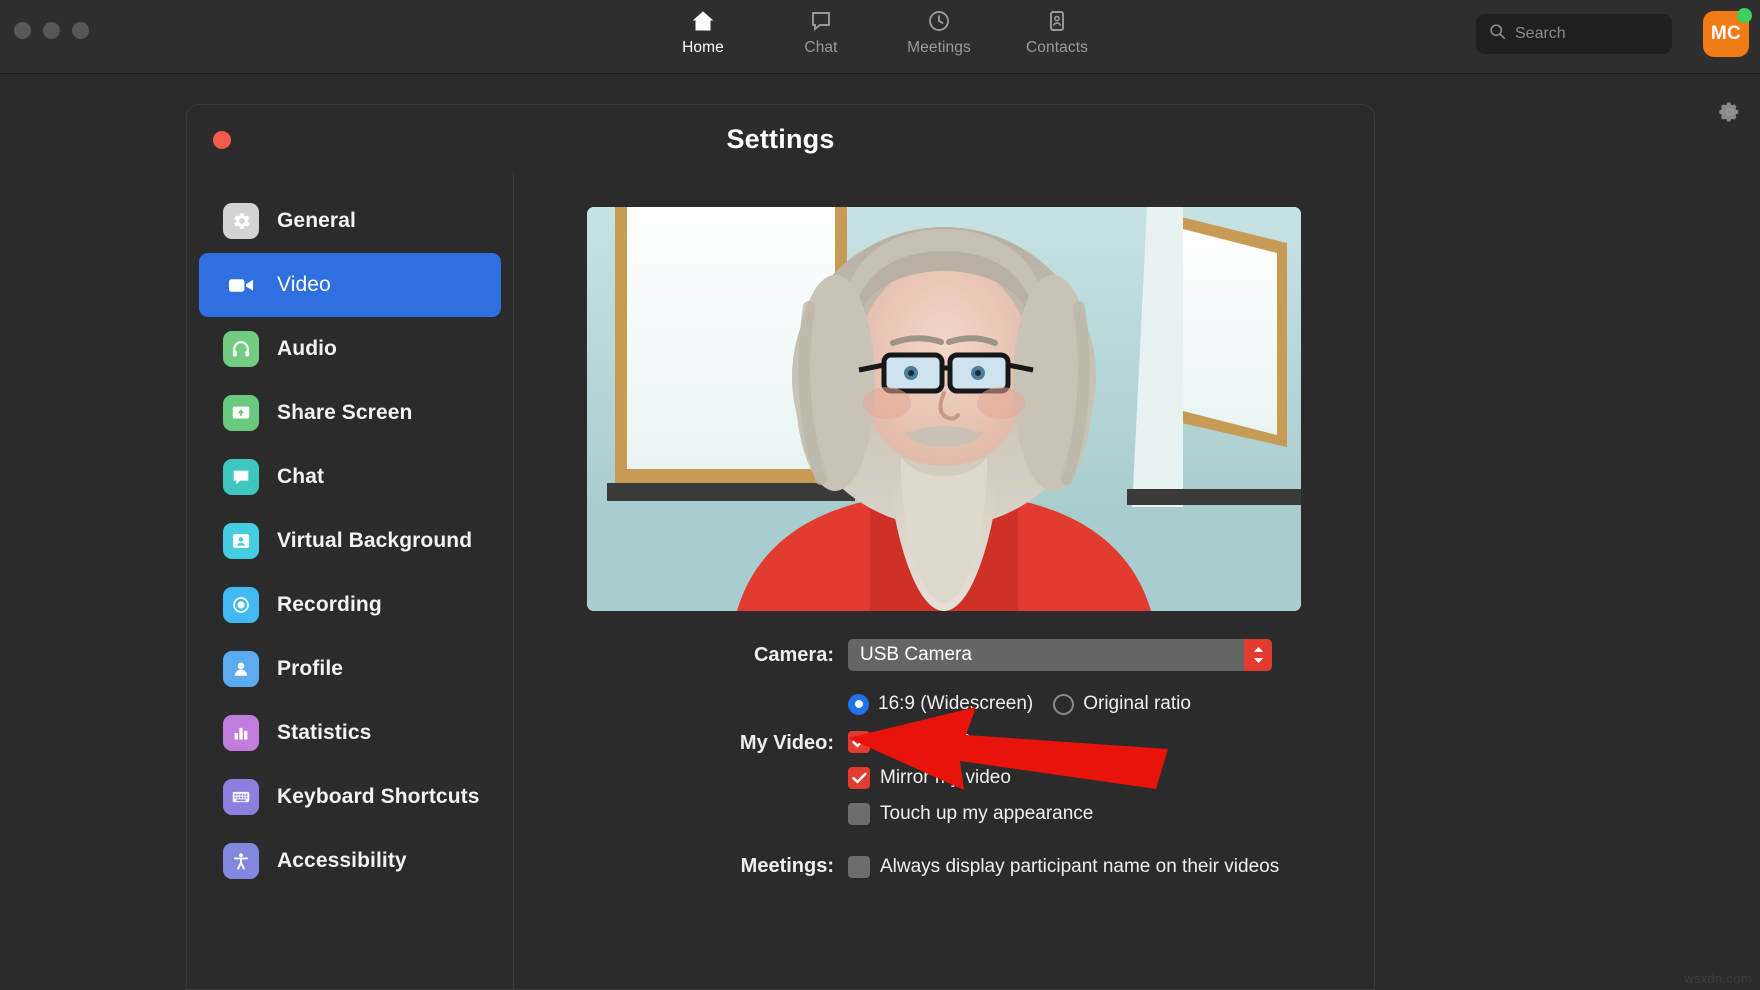  I want to click on video-camera-icon, so click(241, 285).